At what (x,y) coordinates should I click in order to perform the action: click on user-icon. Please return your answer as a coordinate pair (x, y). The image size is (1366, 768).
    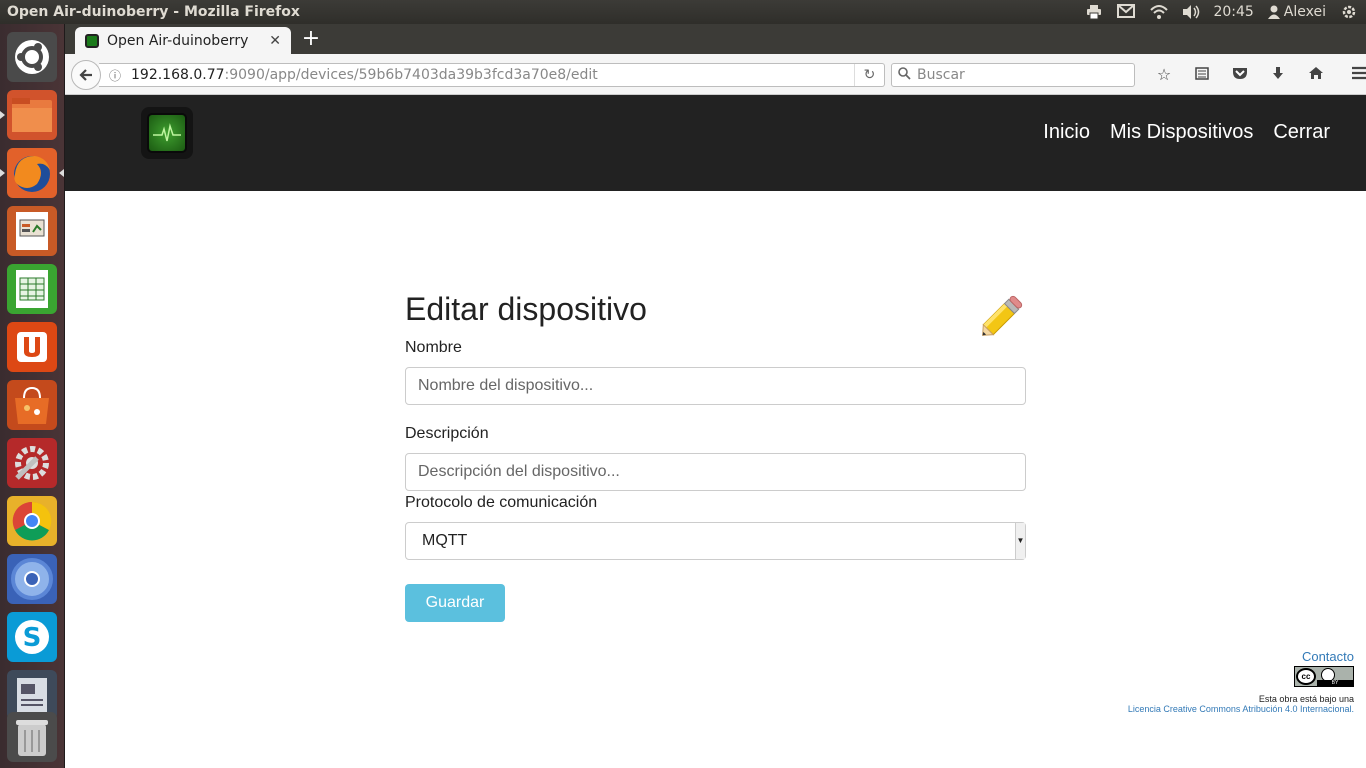
    Looking at the image, I should click on (1273, 12).